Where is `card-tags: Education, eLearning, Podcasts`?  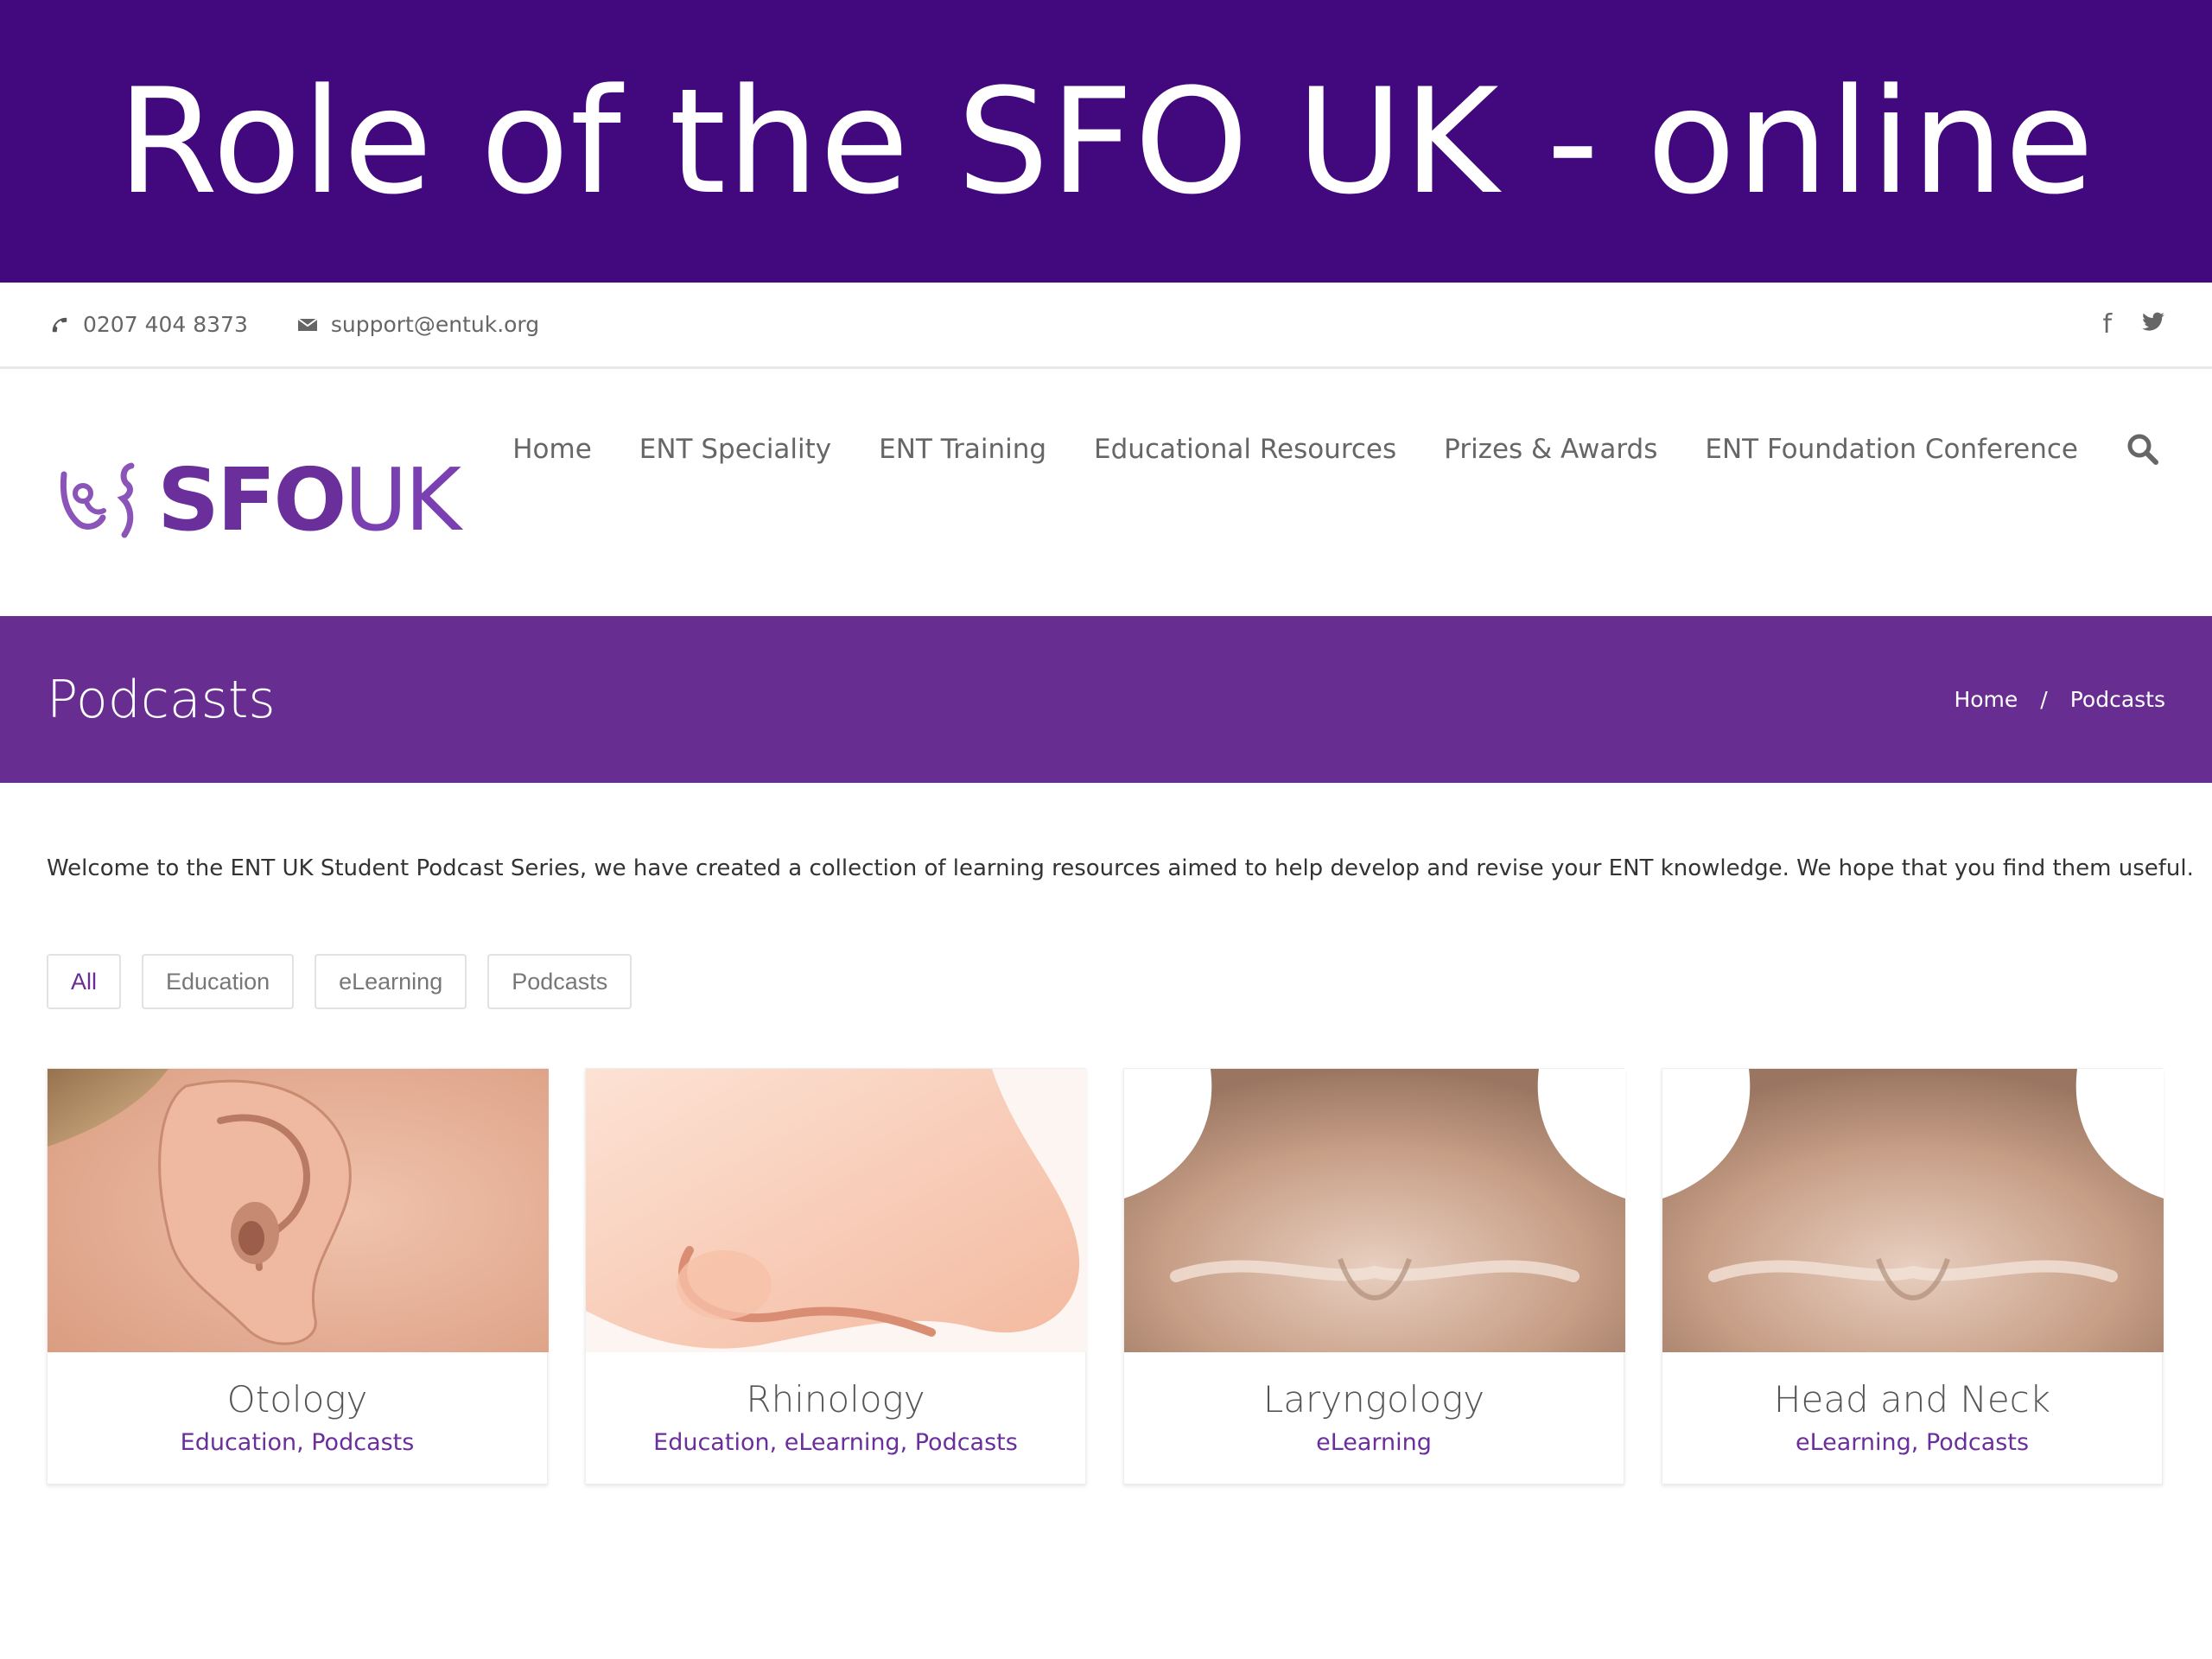 card-tags: Education, eLearning, Podcasts is located at coordinates (835, 1442).